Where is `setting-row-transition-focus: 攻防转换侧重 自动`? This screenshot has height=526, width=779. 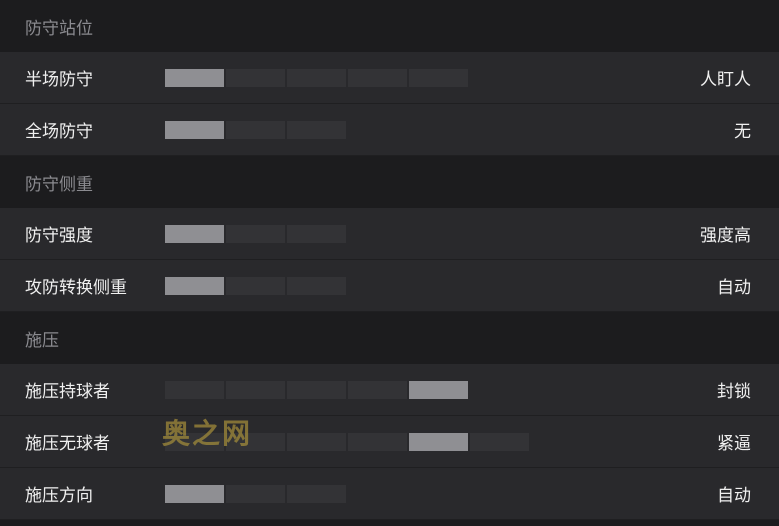
setting-row-transition-focus: 攻防转换侧重 自动 is located at coordinates (389, 286).